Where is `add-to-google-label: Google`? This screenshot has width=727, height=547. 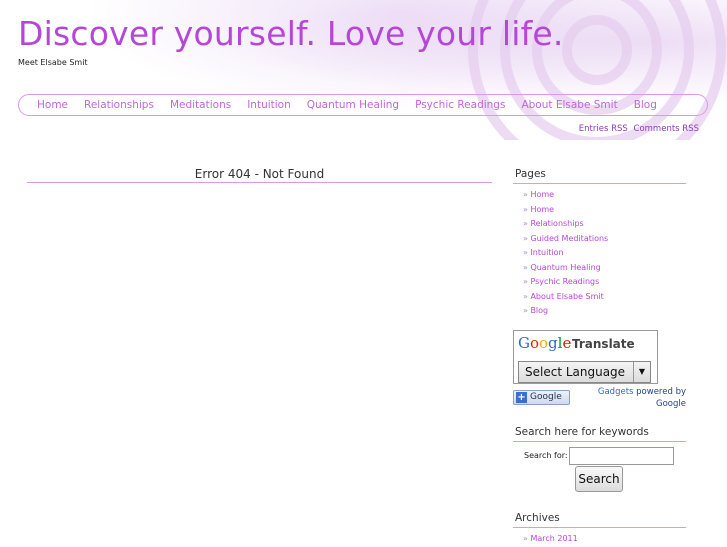
add-to-google-label: Google is located at coordinates (546, 397).